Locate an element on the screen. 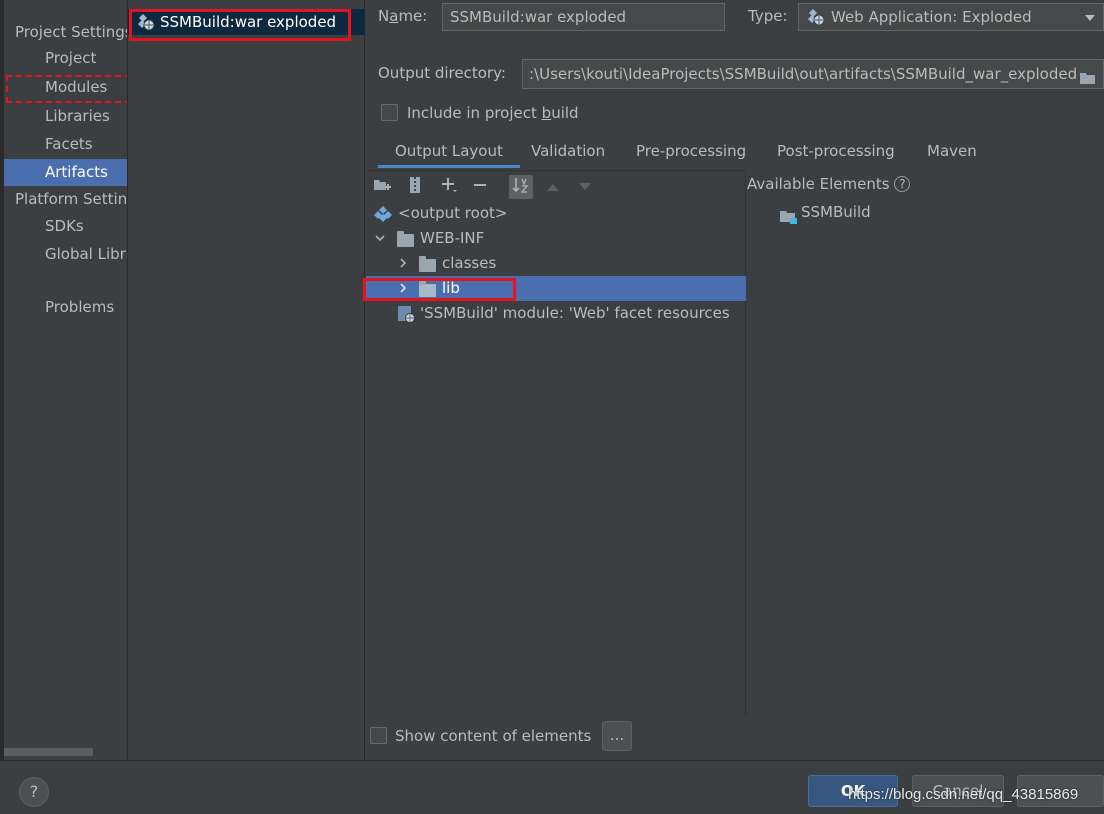 This screenshot has height=814, width=1104. tree-row-classes: classes is located at coordinates (556, 263).